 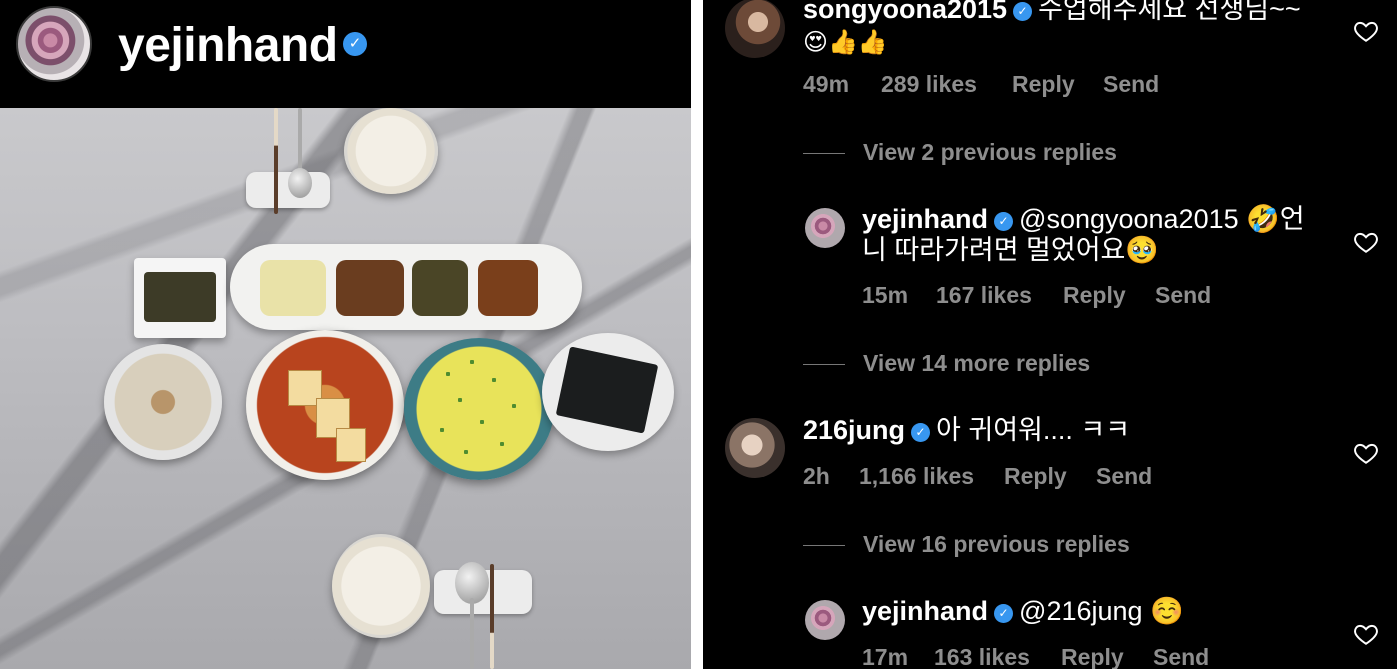 I want to click on view-replies-button: View 14 more replies, so click(x=1003, y=364).